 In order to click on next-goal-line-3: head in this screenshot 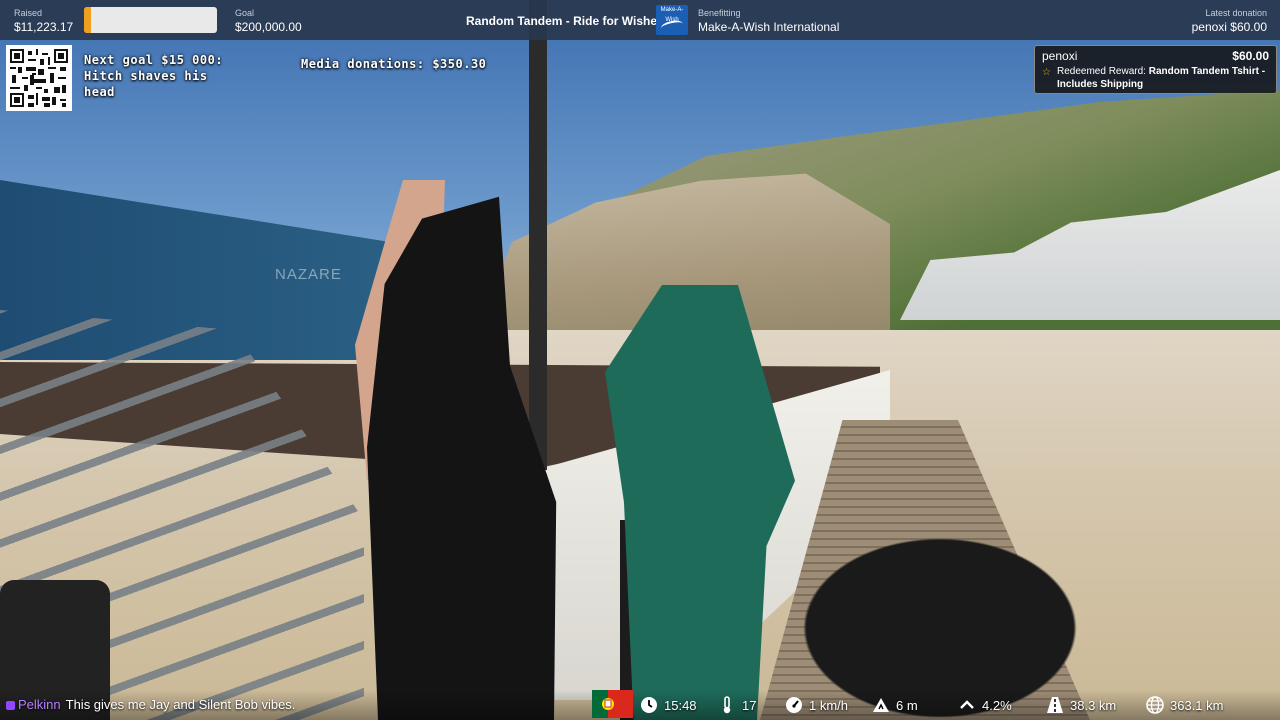, I will do `click(99, 92)`.